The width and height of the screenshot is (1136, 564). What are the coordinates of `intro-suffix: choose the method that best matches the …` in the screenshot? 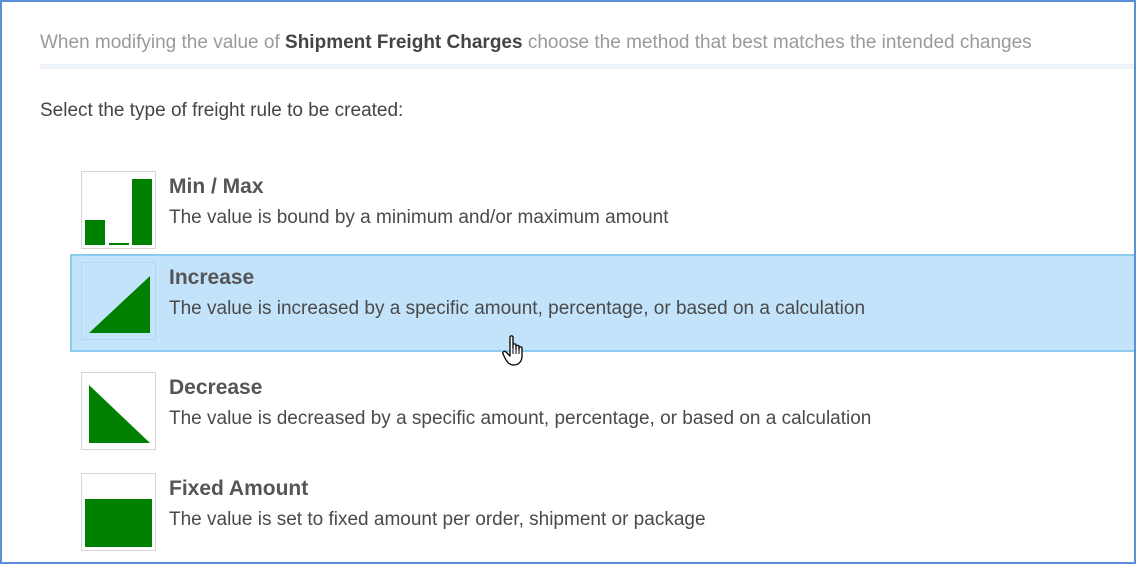 It's located at (779, 42).